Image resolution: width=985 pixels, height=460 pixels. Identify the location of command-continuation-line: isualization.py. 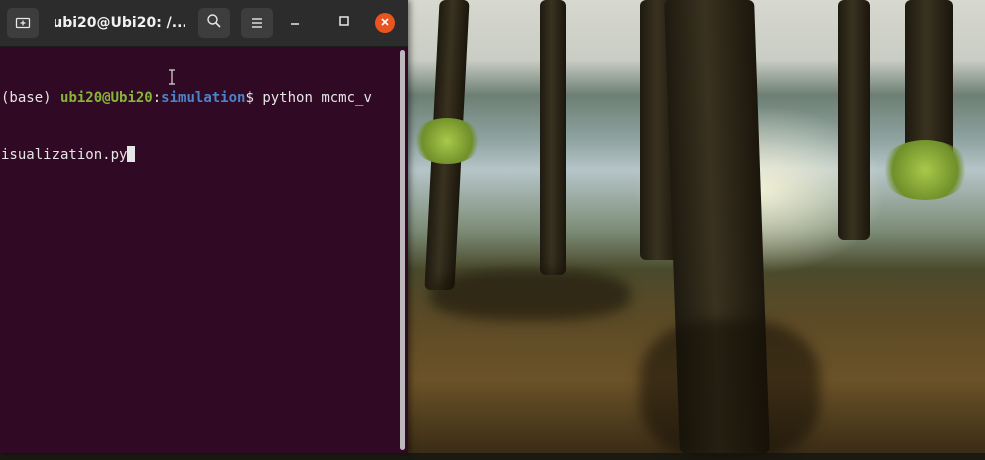
(199, 155).